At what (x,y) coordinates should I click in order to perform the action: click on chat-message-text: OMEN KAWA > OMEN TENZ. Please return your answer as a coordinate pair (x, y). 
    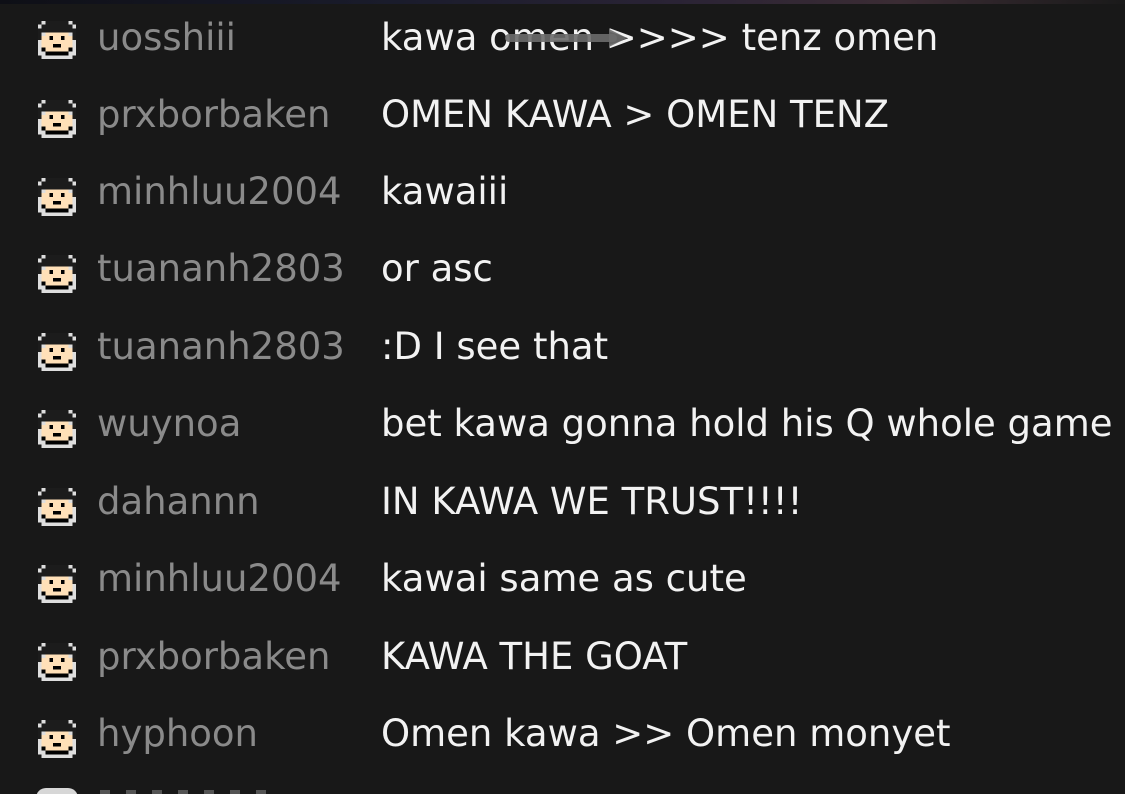
    Looking at the image, I should click on (635, 114).